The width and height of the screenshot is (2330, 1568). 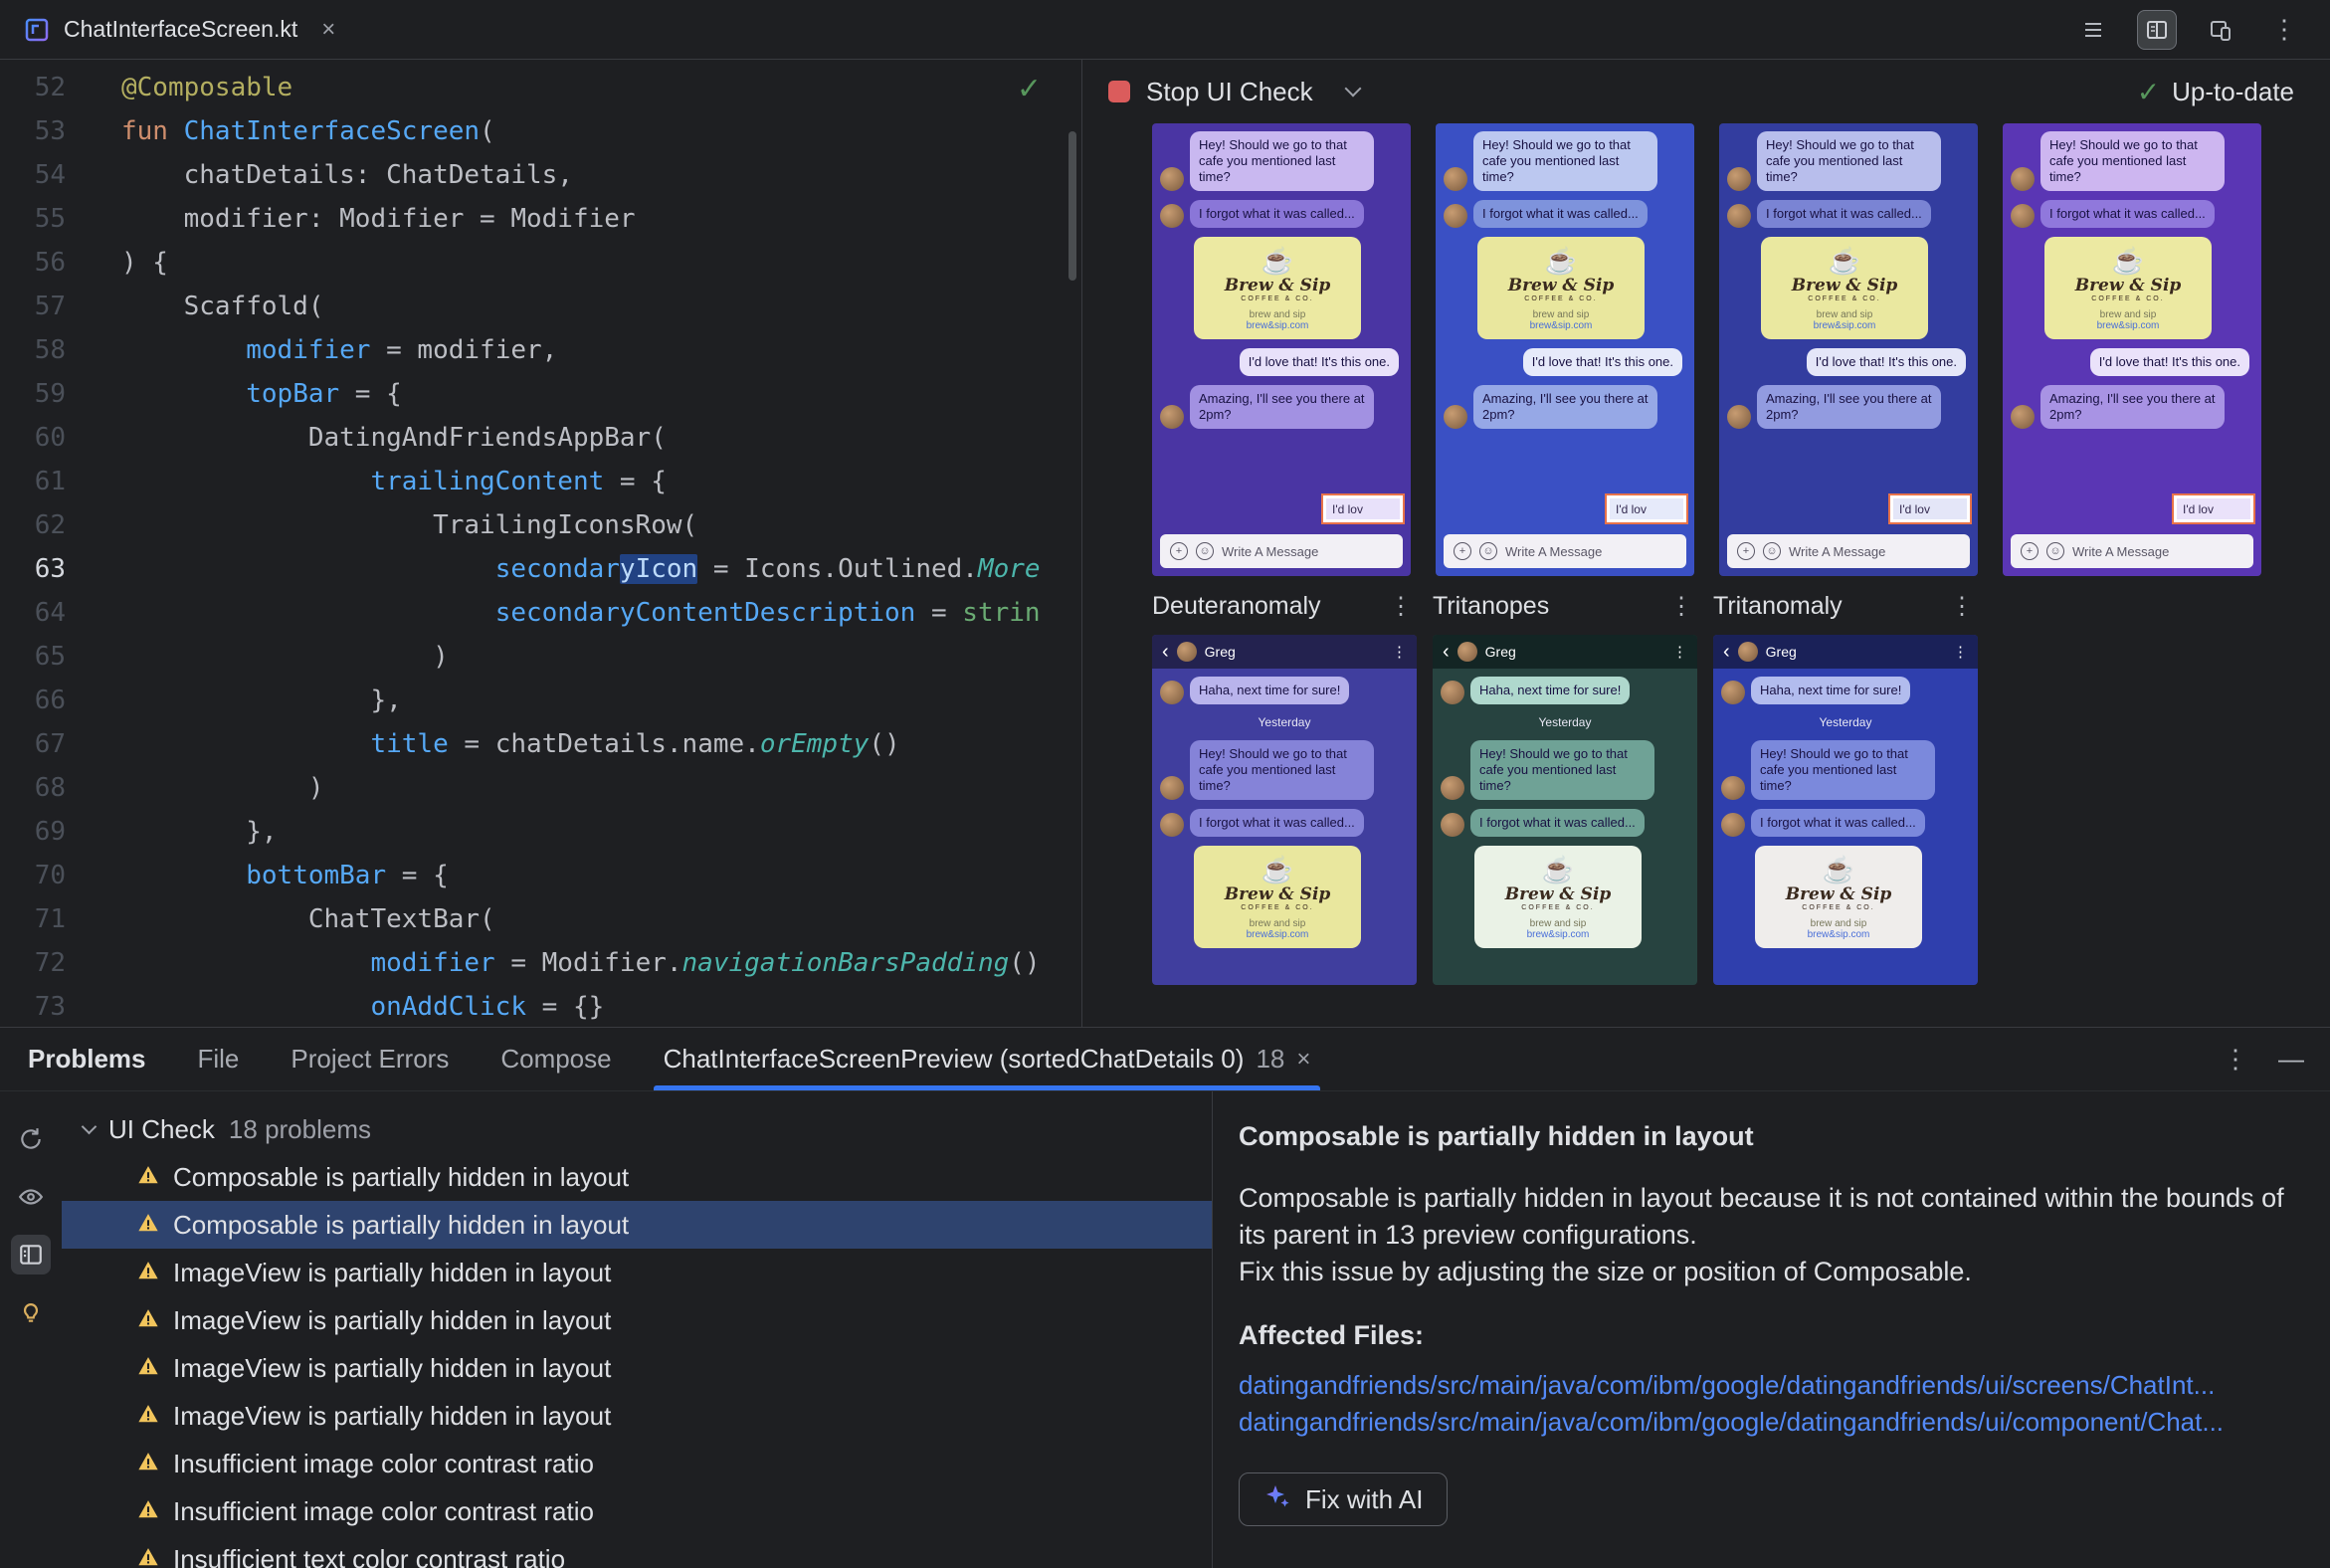 What do you see at coordinates (540, 700) in the screenshot?
I see `code-line: 66 },` at bounding box center [540, 700].